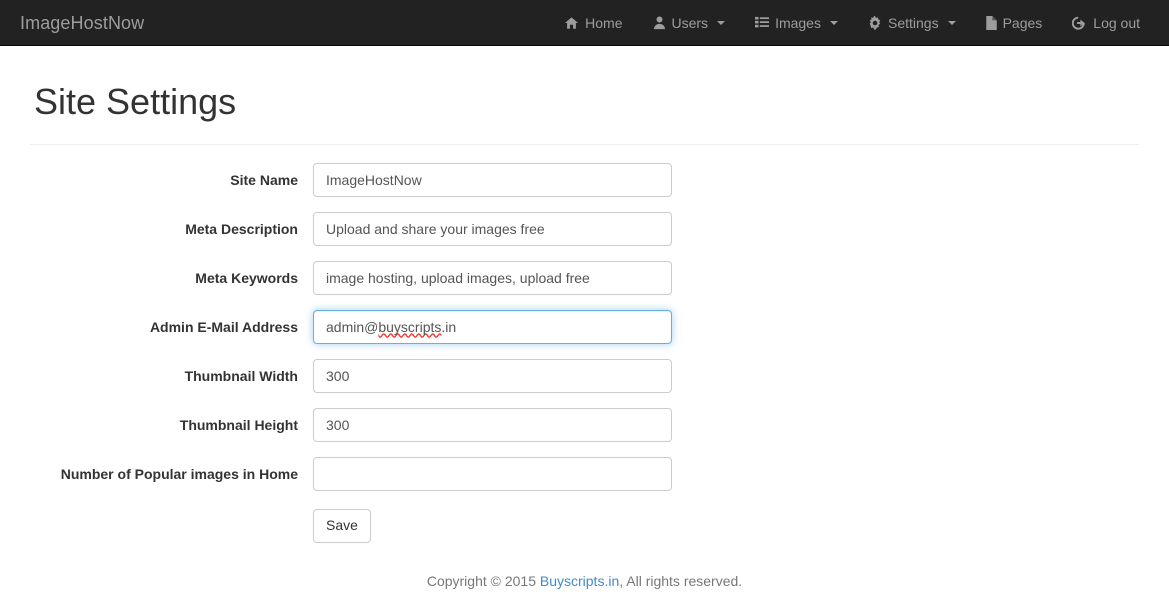 This screenshot has width=1169, height=613. Describe the element at coordinates (238, 424) in the screenshot. I see `label-thumbnail-height: Thumbnail Height` at that location.